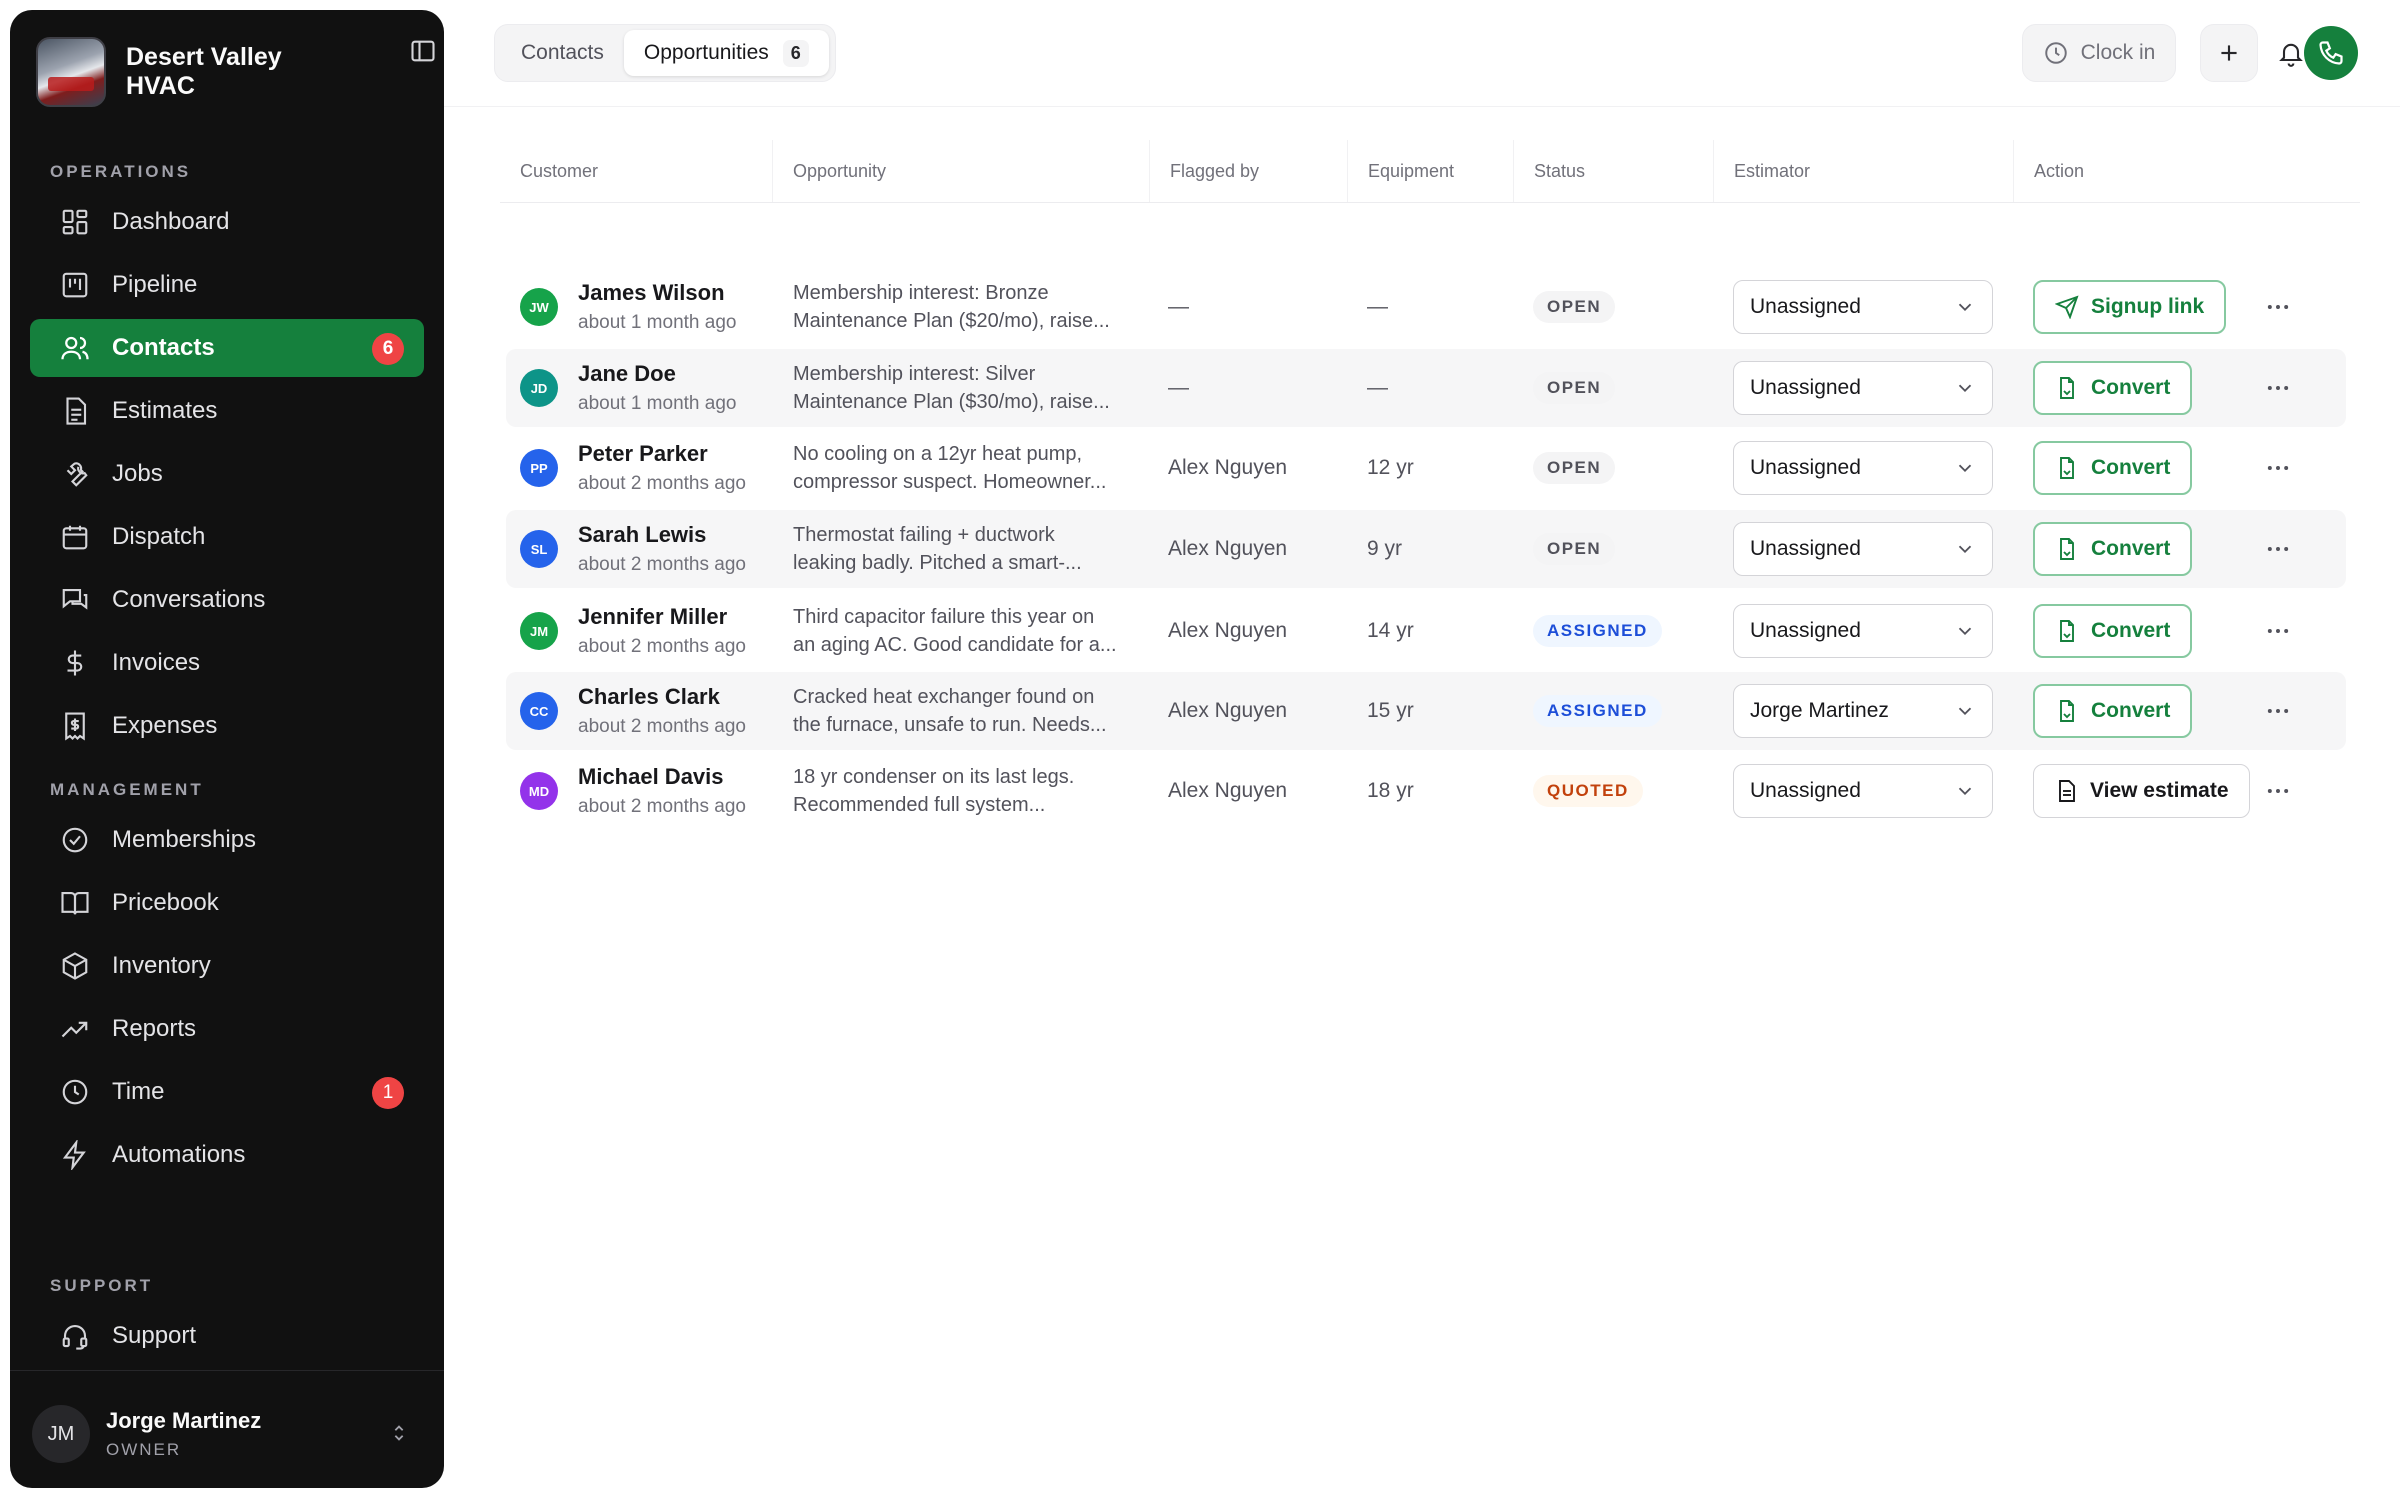 This screenshot has width=2400, height=1500. Describe the element at coordinates (662, 697) in the screenshot. I see `customer-name: Charles Clark` at that location.